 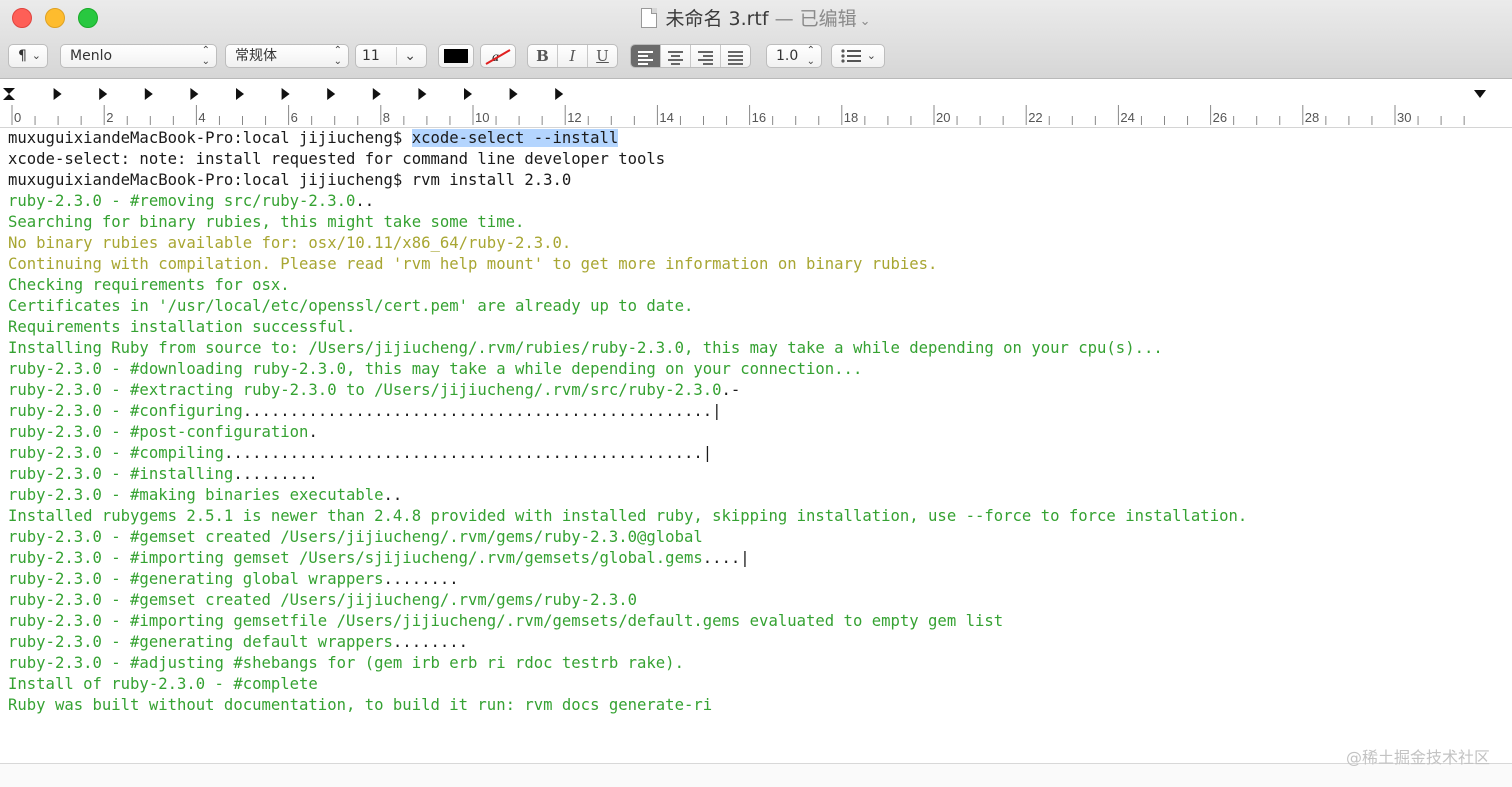 I want to click on ruler-label: 16, so click(x=759, y=117).